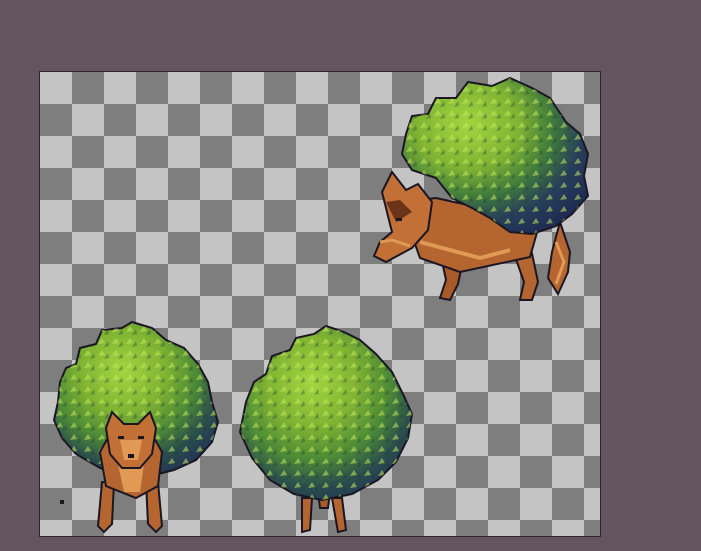  Describe the element at coordinates (481, 189) in the screenshot. I see `bush-wolf-side-icon` at that location.